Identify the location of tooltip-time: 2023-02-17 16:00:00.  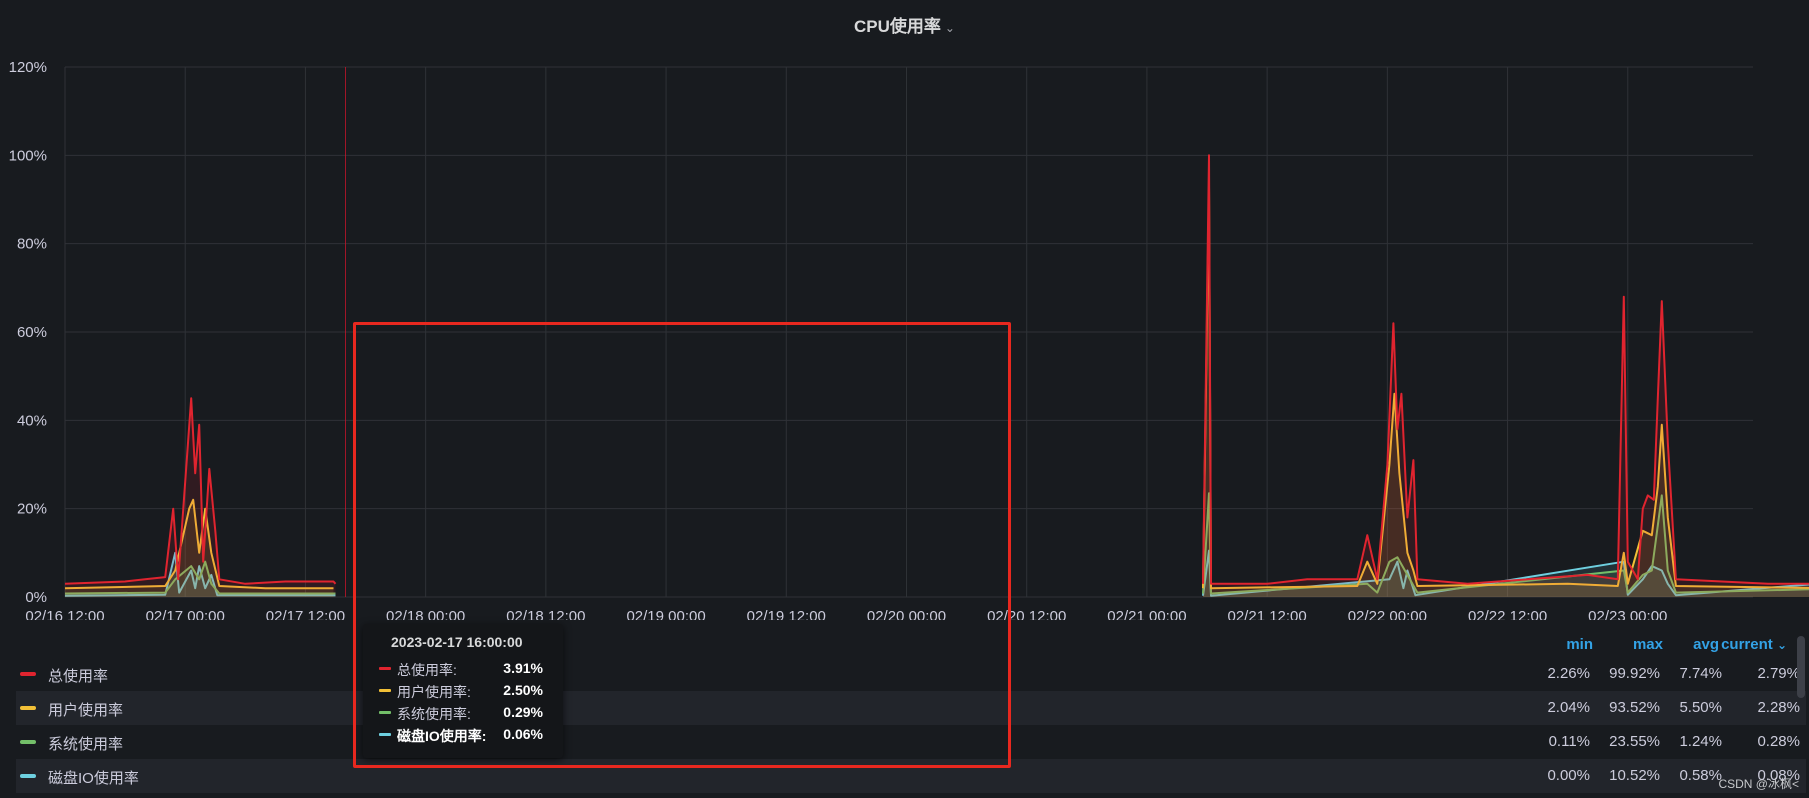
(457, 642).